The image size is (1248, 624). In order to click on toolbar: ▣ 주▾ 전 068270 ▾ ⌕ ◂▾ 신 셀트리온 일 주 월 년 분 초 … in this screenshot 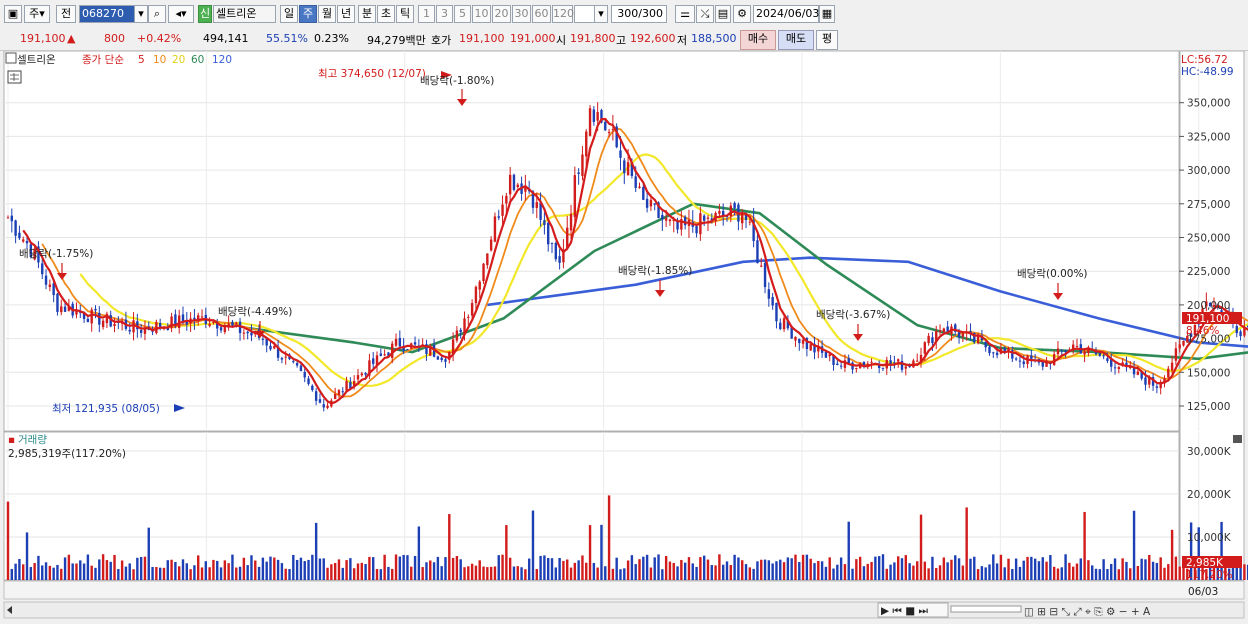, I will do `click(624, 15)`.